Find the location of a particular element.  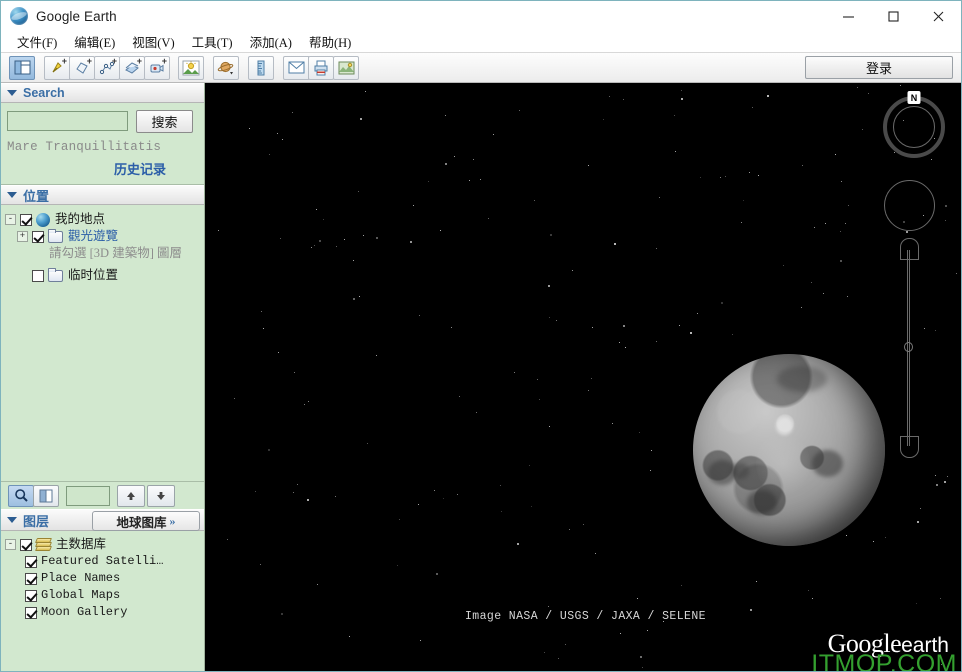

menu-edit: 编辑(E) is located at coordinates (95, 41).